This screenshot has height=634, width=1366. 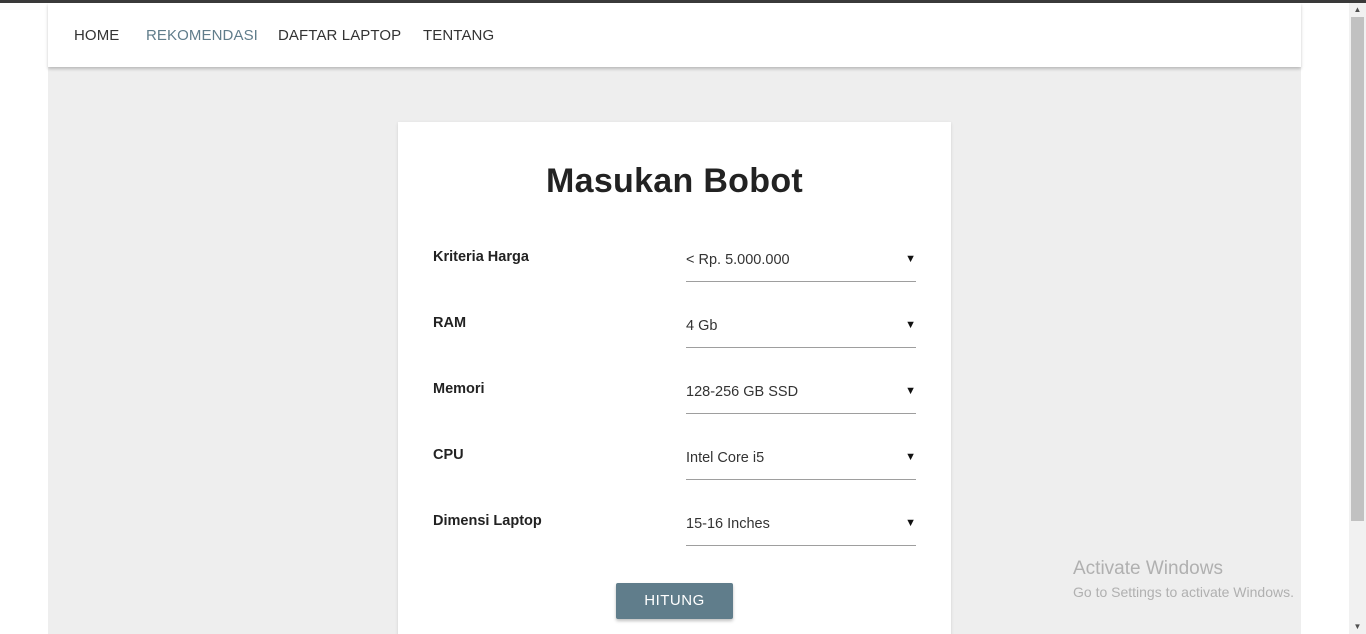 What do you see at coordinates (1148, 568) in the screenshot?
I see `watermark-title: Activate Windows` at bounding box center [1148, 568].